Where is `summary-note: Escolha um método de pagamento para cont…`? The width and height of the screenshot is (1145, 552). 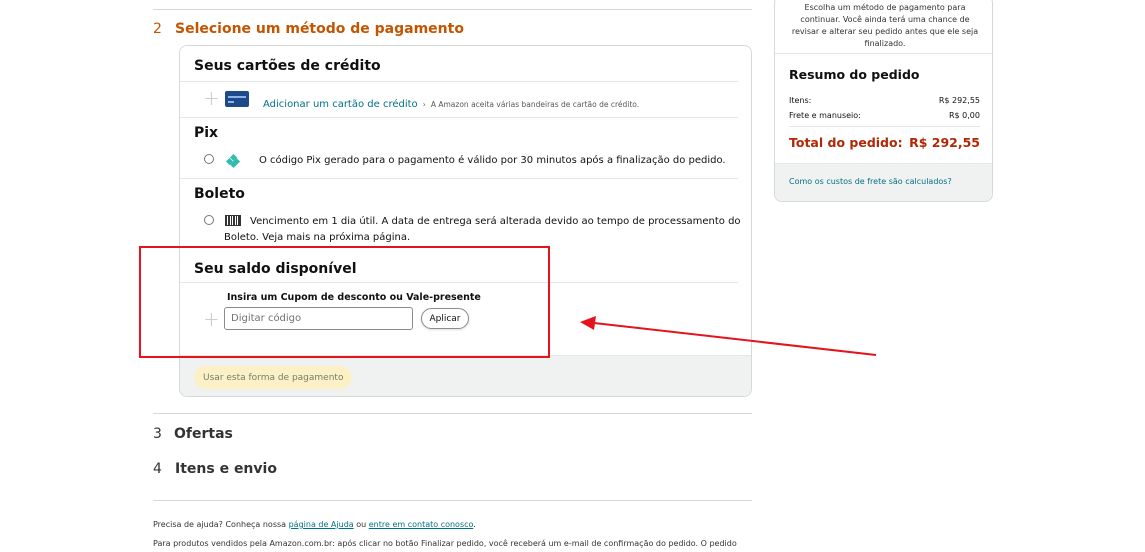 summary-note: Escolha um método de pagamento para cont… is located at coordinates (885, 25).